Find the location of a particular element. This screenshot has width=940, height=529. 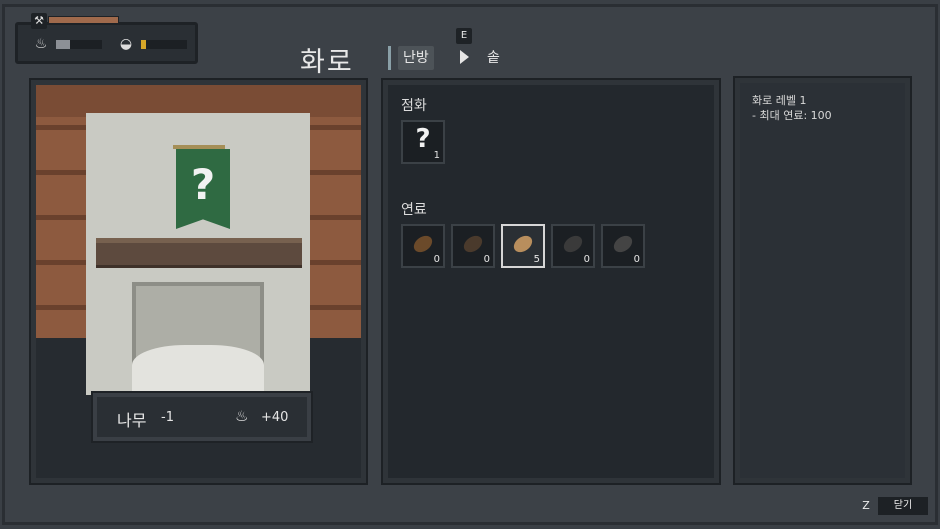

selected-fuel-info: 나무 -1 ♨ +40 is located at coordinates (202, 417).